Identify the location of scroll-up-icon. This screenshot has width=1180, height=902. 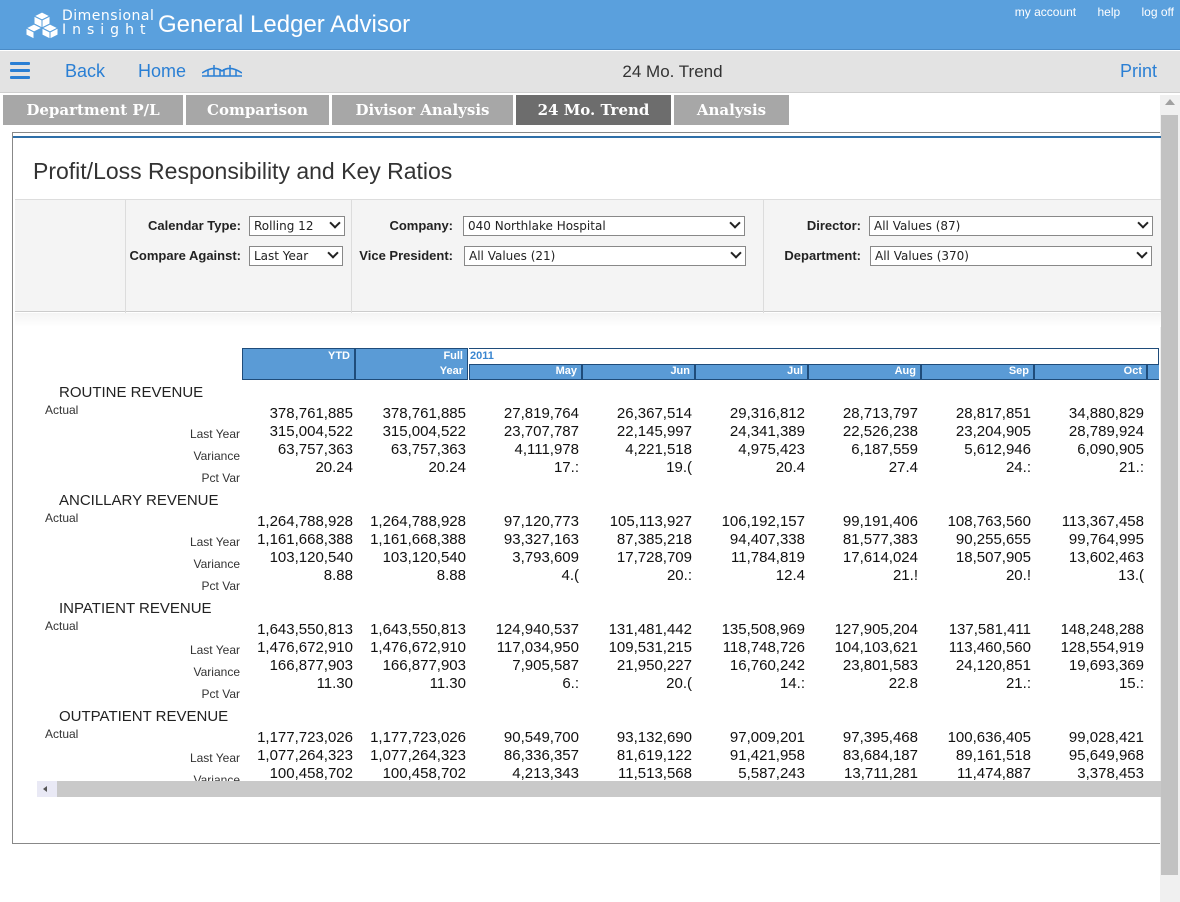
(1170, 102).